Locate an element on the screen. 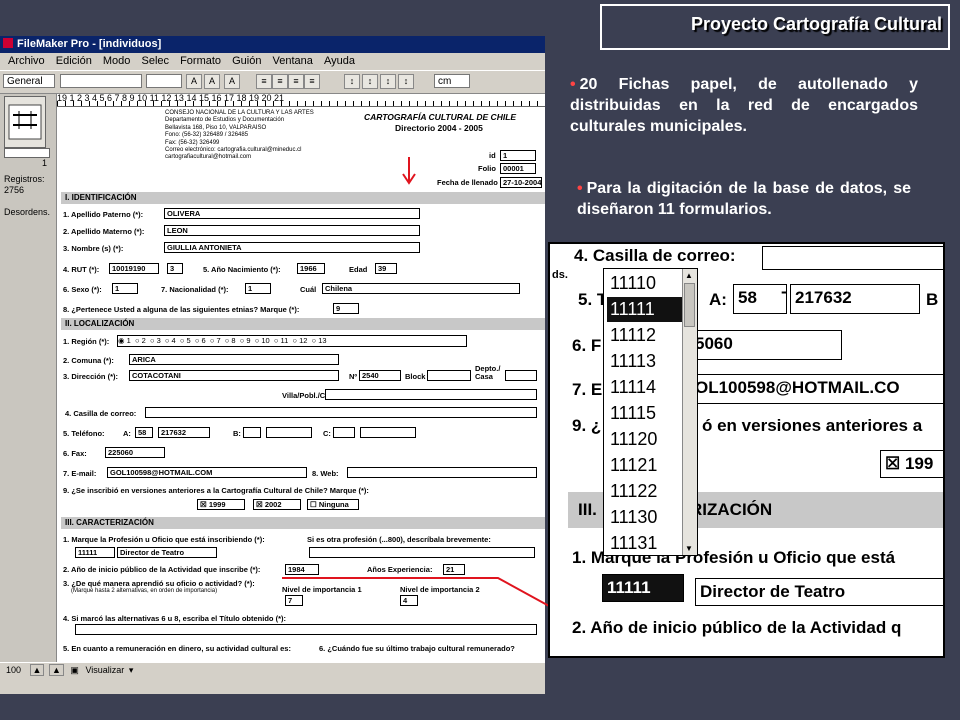 The image size is (960, 720). zoom-fax-field: 5060 is located at coordinates (766, 345).